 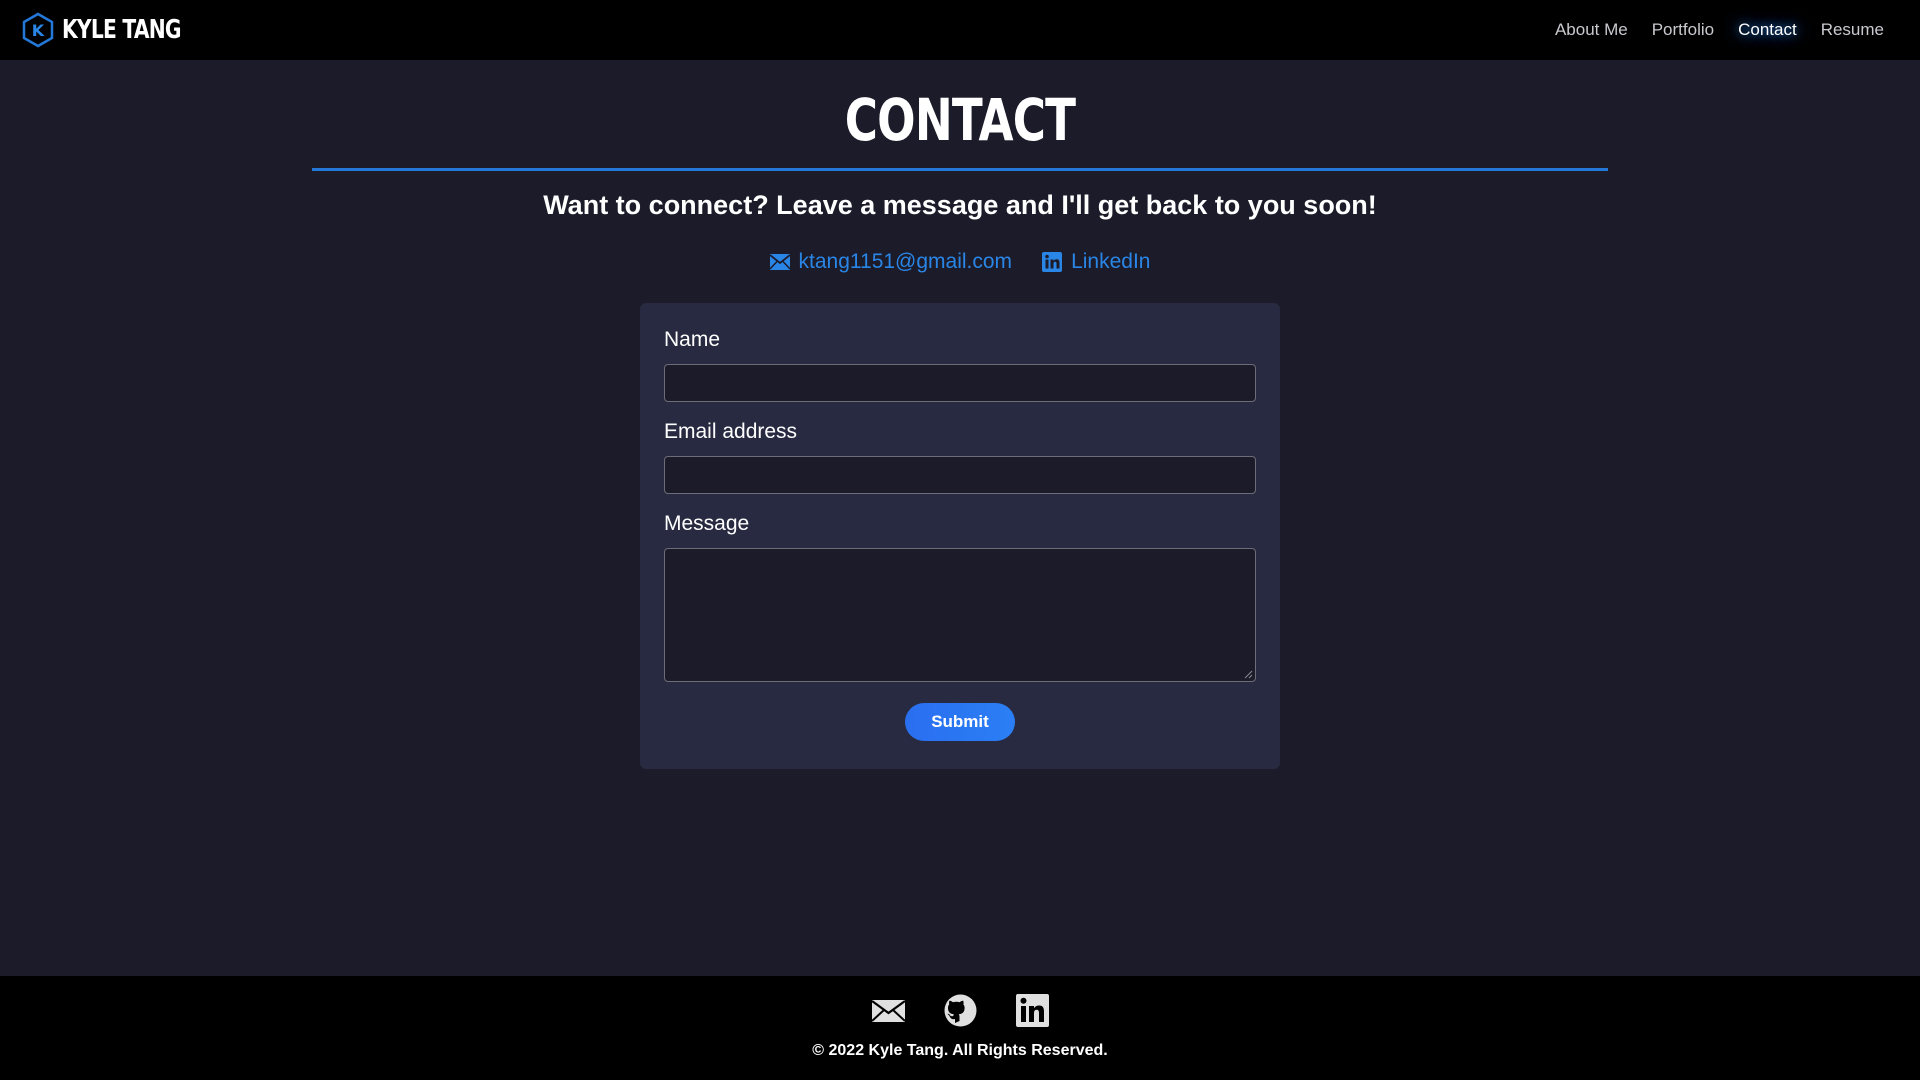 I want to click on resize-handle-icon, so click(x=1248, y=674).